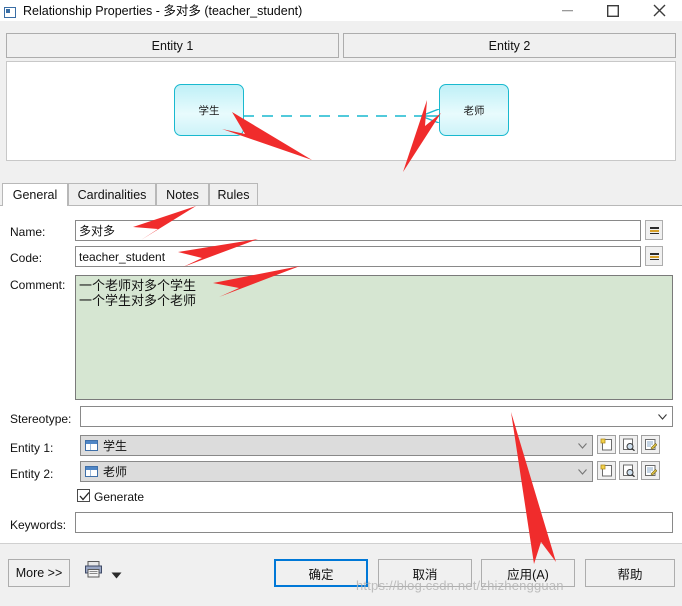 The width and height of the screenshot is (682, 606). Describe the element at coordinates (376, 416) in the screenshot. I see `stereotype-dropdown` at that location.